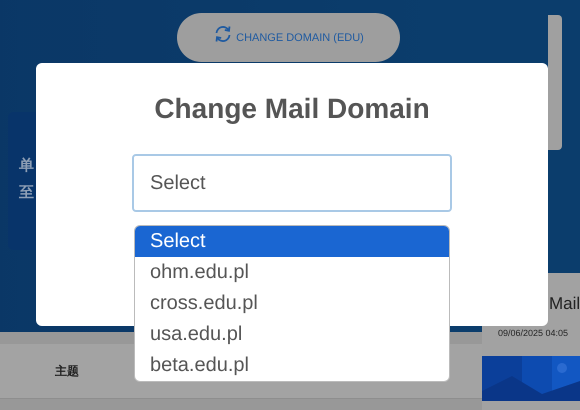 The height and width of the screenshot is (410, 580). Describe the element at coordinates (292, 334) in the screenshot. I see `dropdown-option: usa.edu.pl` at that location.